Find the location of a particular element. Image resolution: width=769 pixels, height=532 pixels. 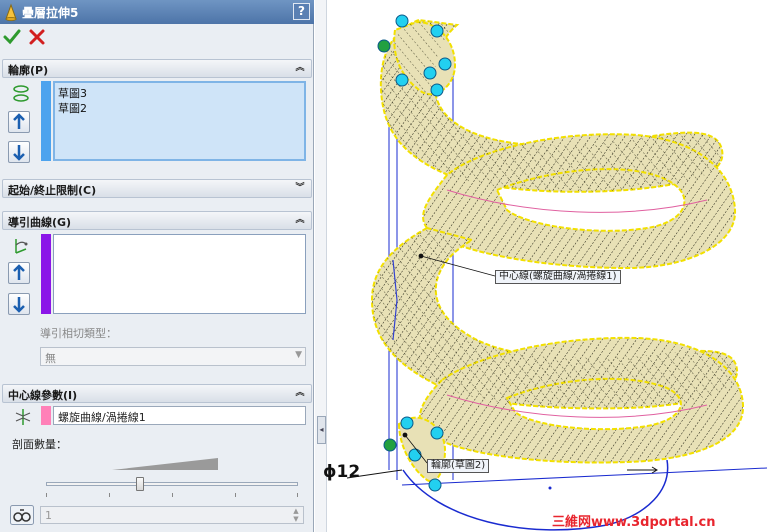

section-title: 起始/終止限制(C) is located at coordinates (52, 190).